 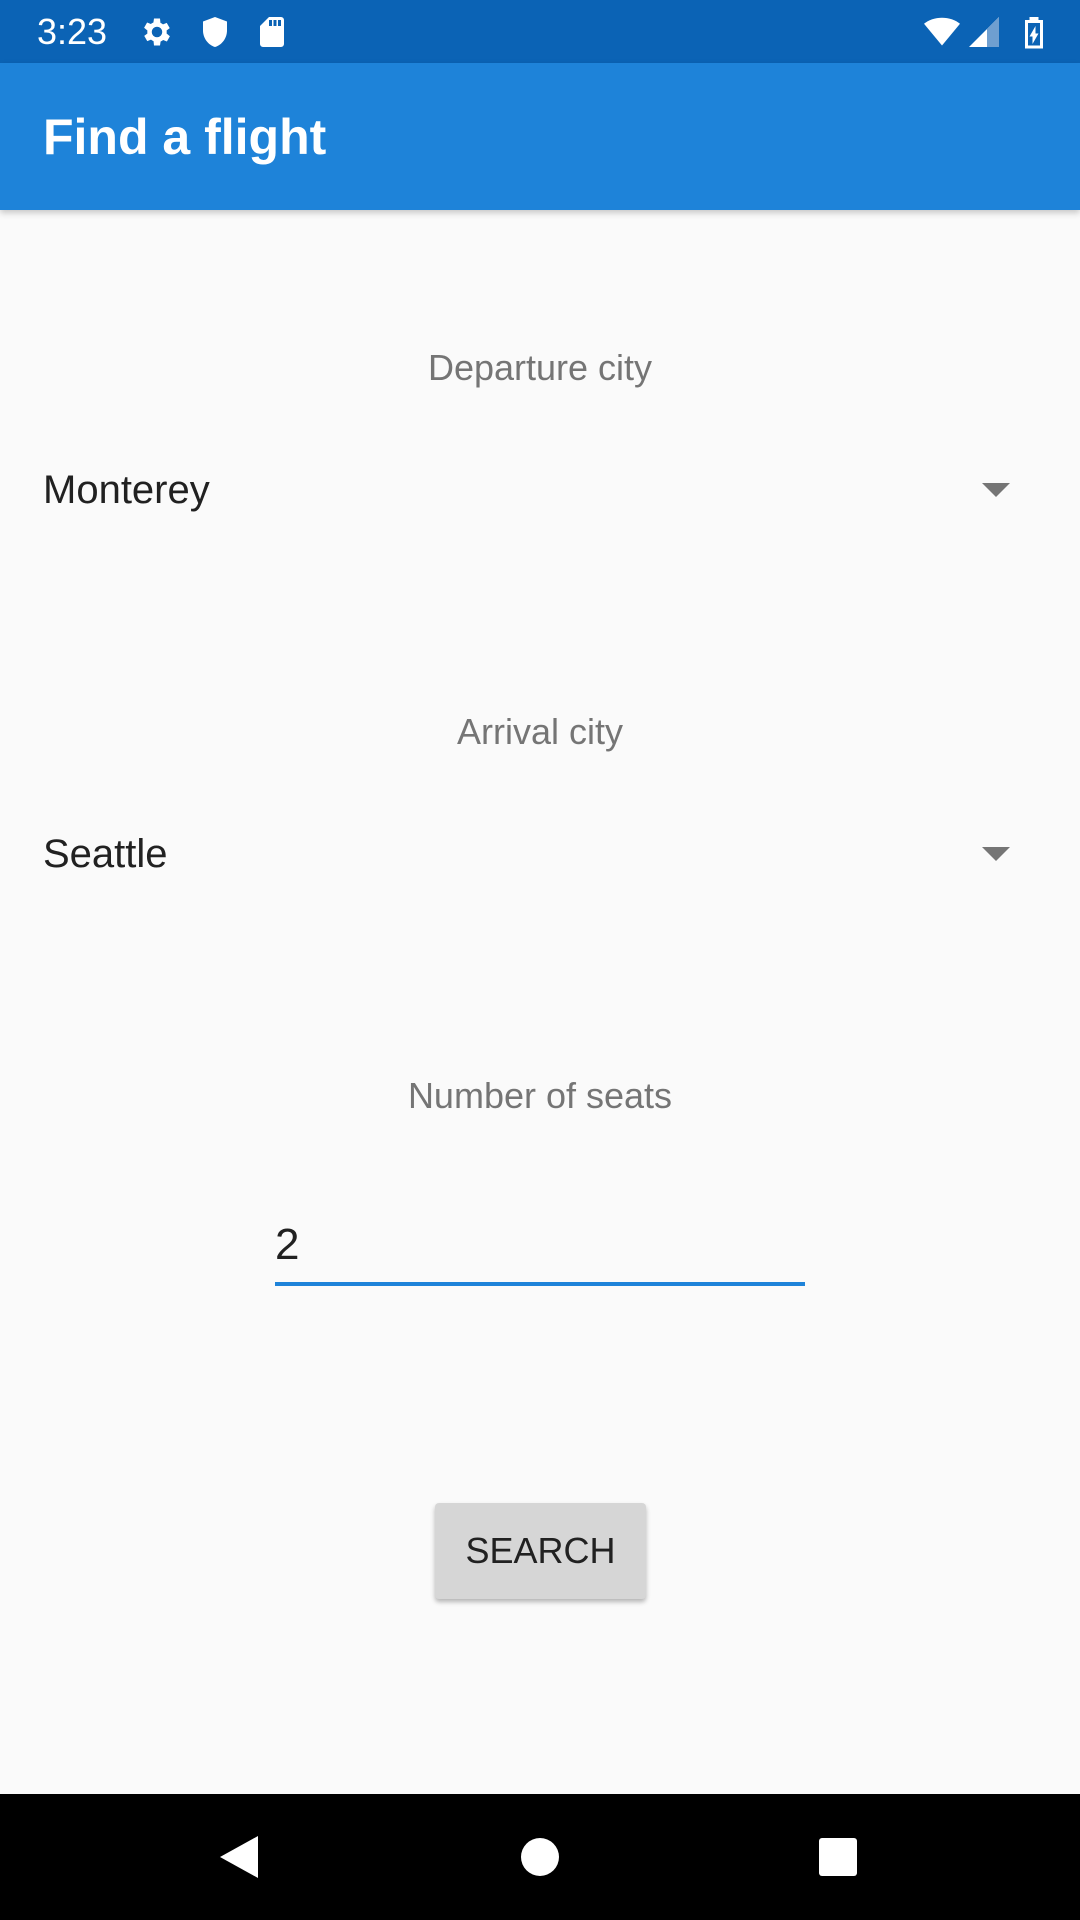 What do you see at coordinates (105, 854) in the screenshot?
I see `arrival-city-value: Seattle` at bounding box center [105, 854].